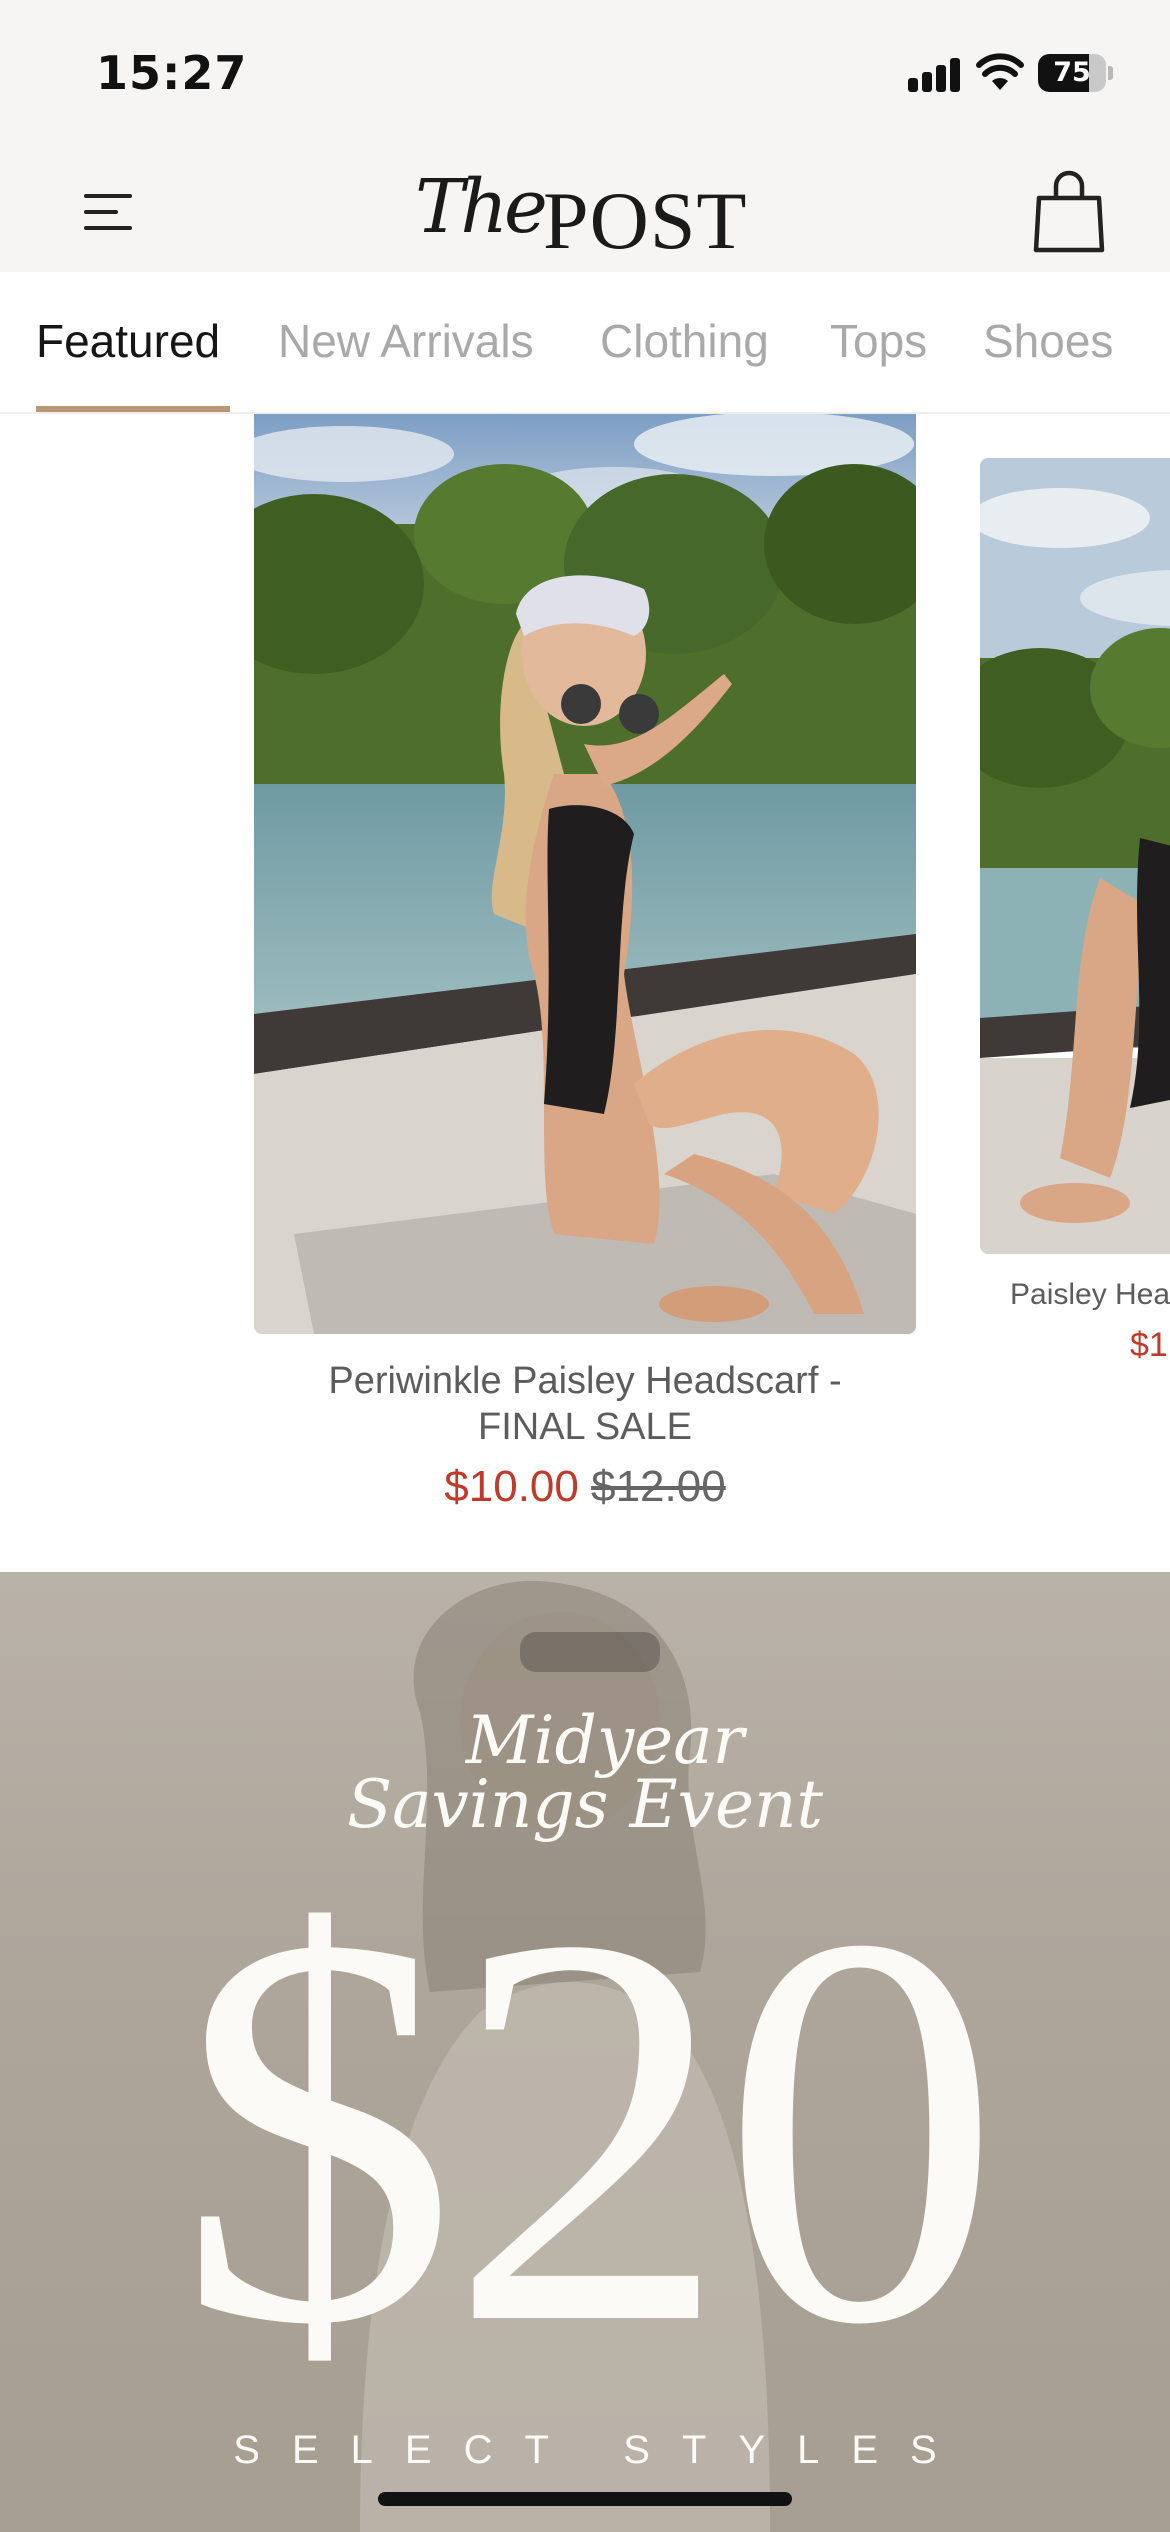  What do you see at coordinates (133, 409) in the screenshot?
I see `active-tab-indicator` at bounding box center [133, 409].